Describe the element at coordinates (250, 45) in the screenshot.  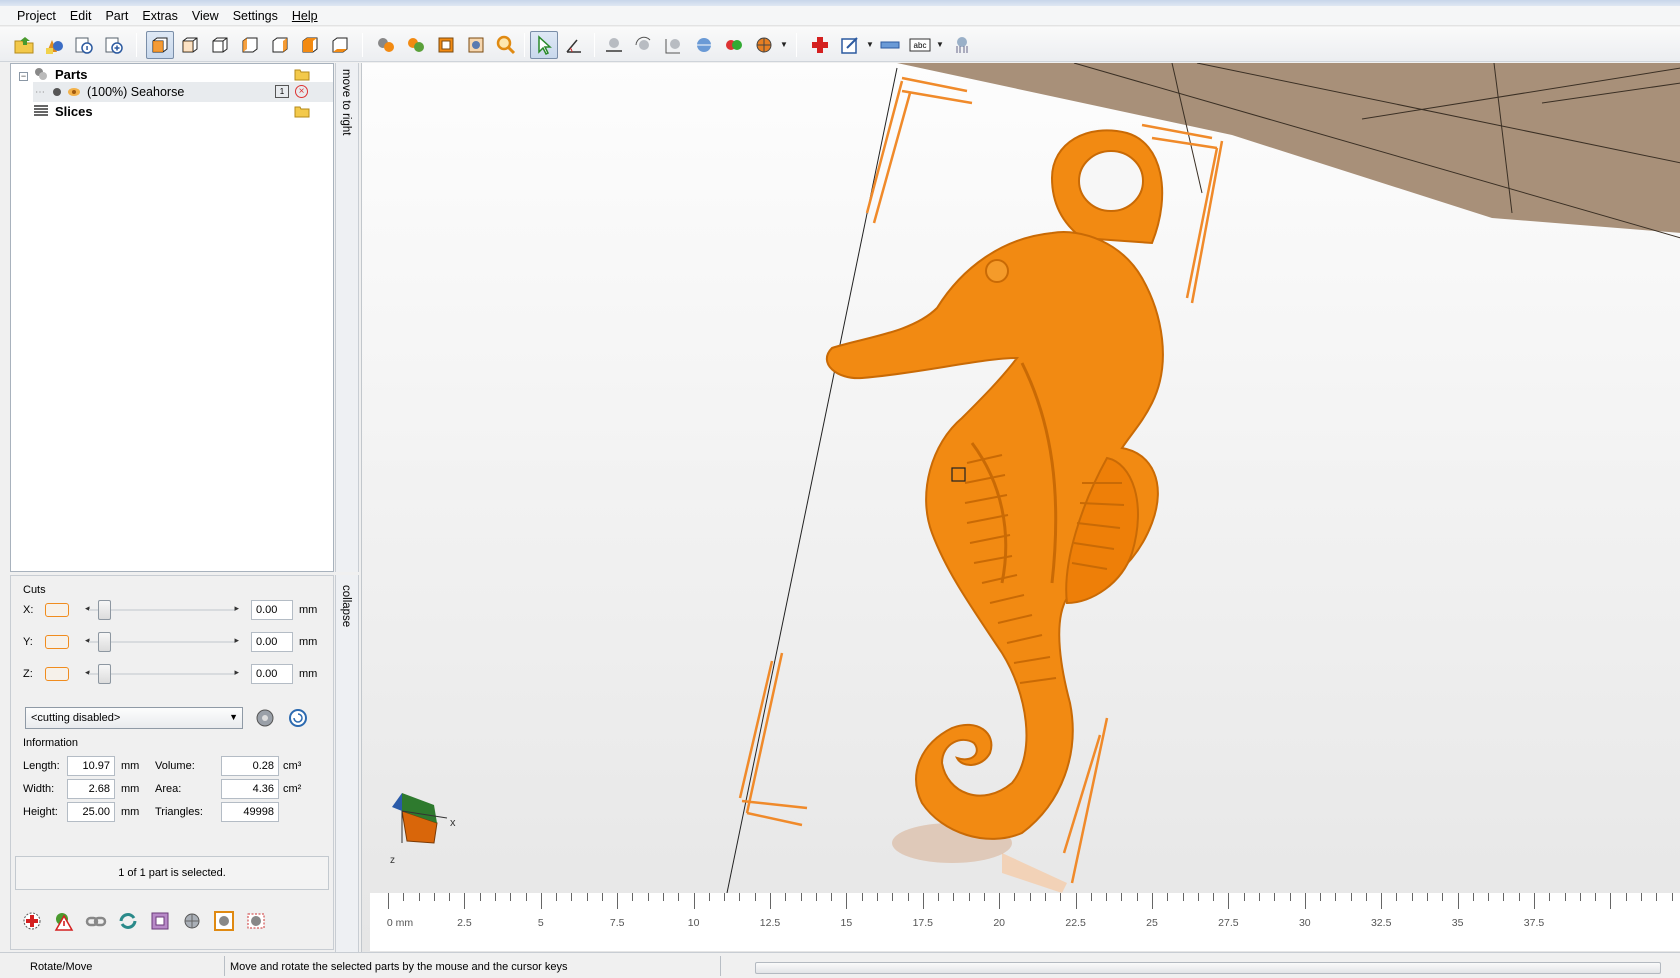
I see `view-left-icon` at that location.